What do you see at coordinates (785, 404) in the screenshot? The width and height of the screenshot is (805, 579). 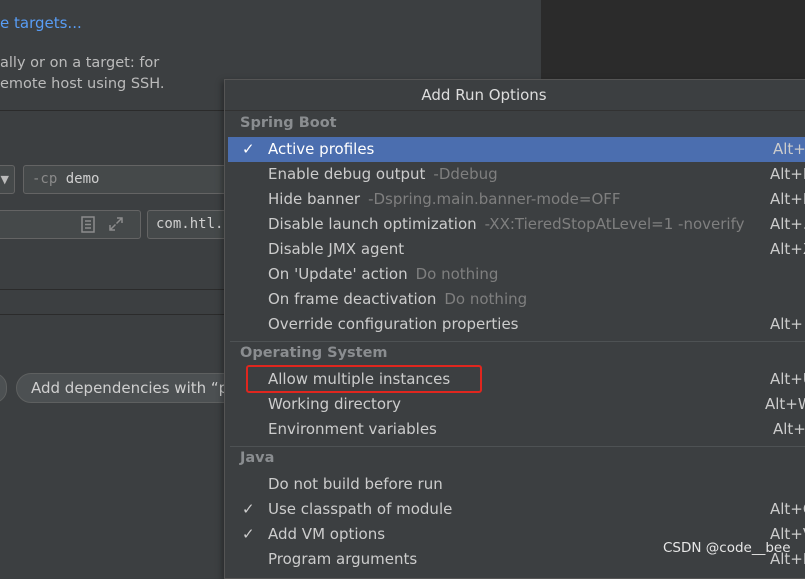 I see `shortcut-label: Alt+W` at bounding box center [785, 404].